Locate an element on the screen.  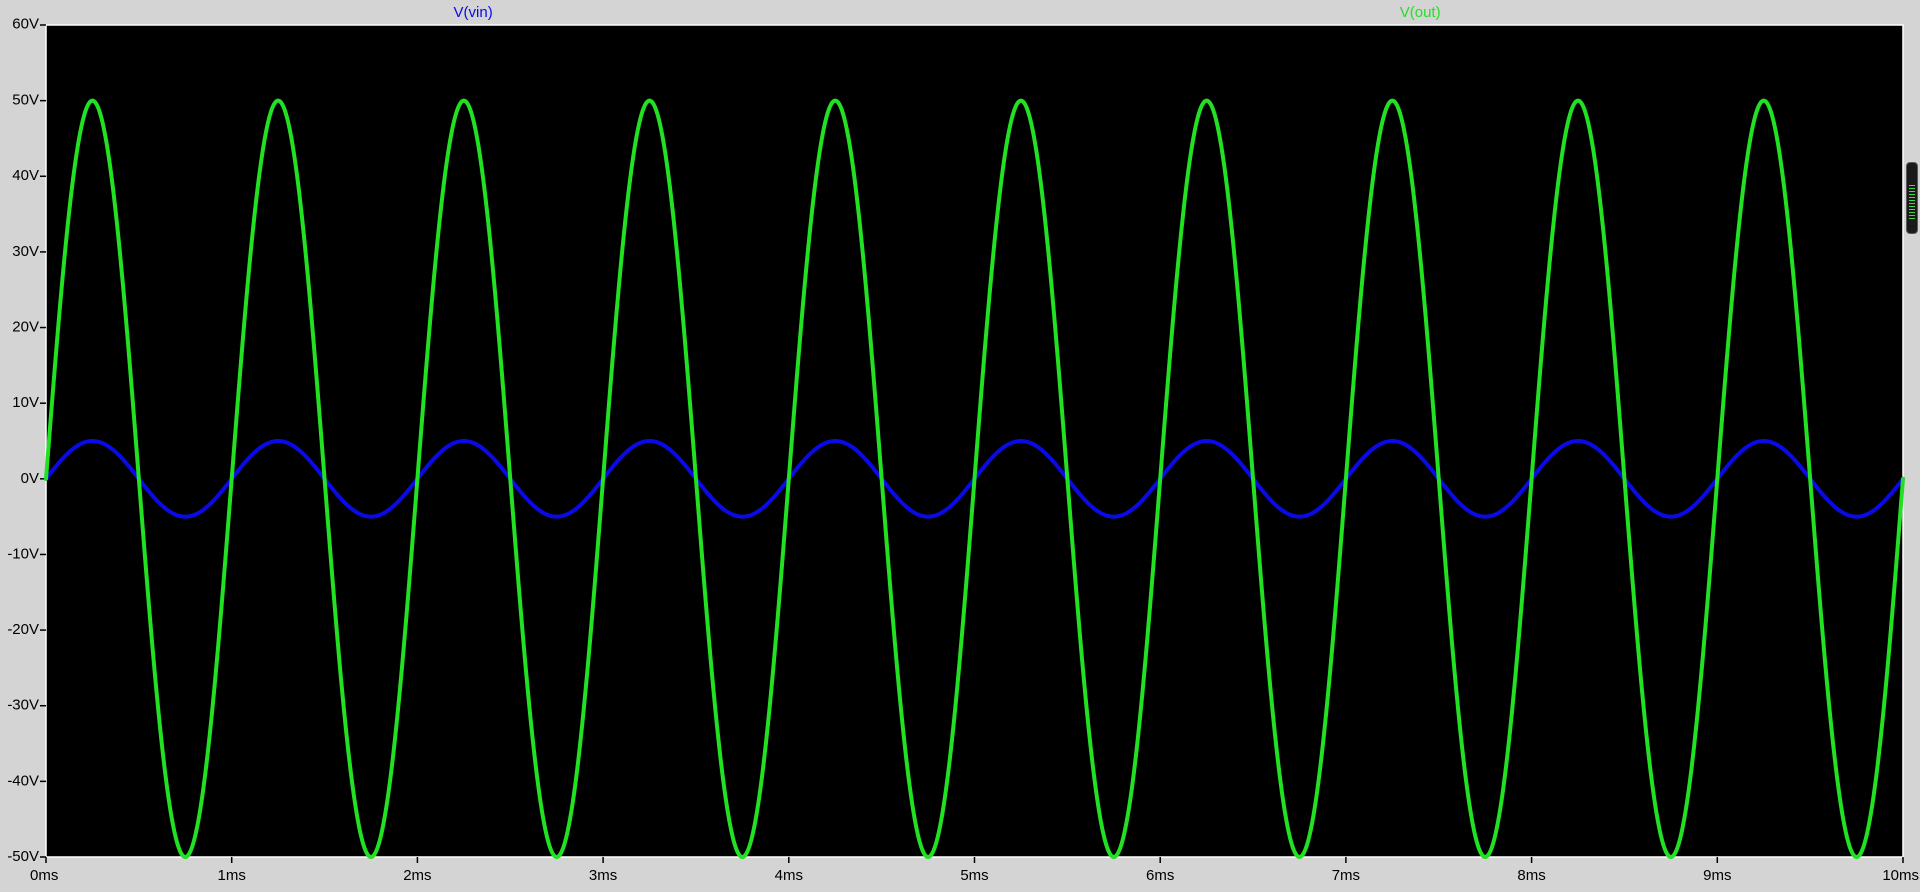
trace-labels: V(vin) V(out) is located at coordinates (947, 12).